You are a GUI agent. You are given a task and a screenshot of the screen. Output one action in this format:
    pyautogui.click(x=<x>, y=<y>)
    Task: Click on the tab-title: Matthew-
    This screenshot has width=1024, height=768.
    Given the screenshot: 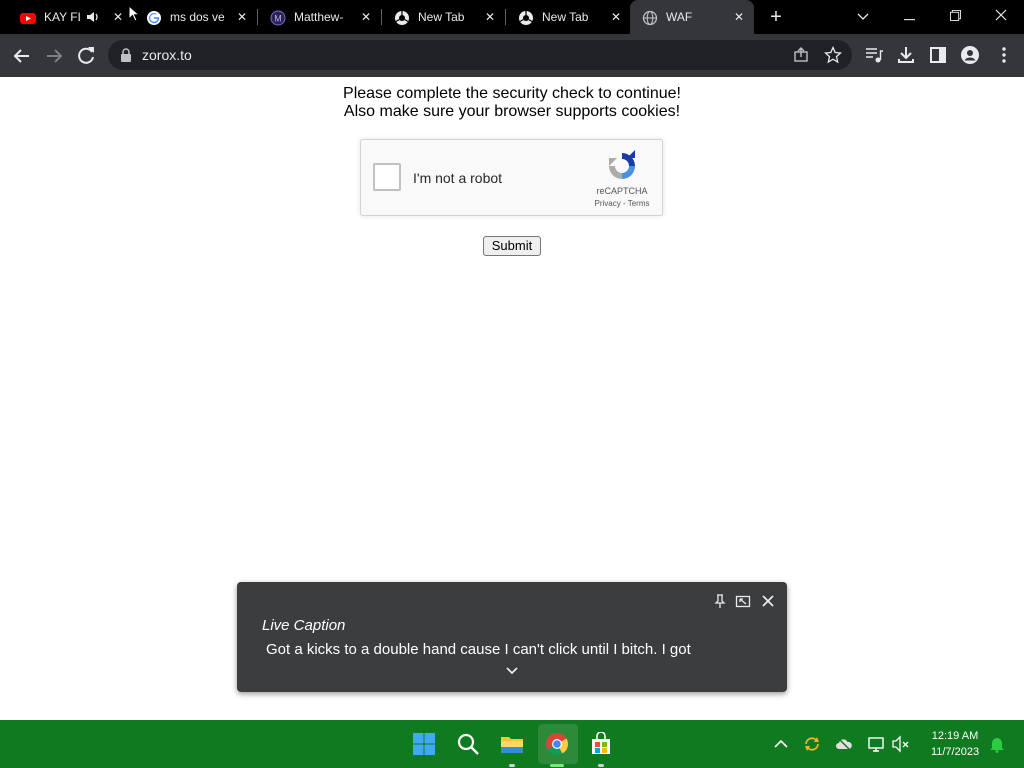 What is the action you would take?
    pyautogui.click(x=319, y=17)
    